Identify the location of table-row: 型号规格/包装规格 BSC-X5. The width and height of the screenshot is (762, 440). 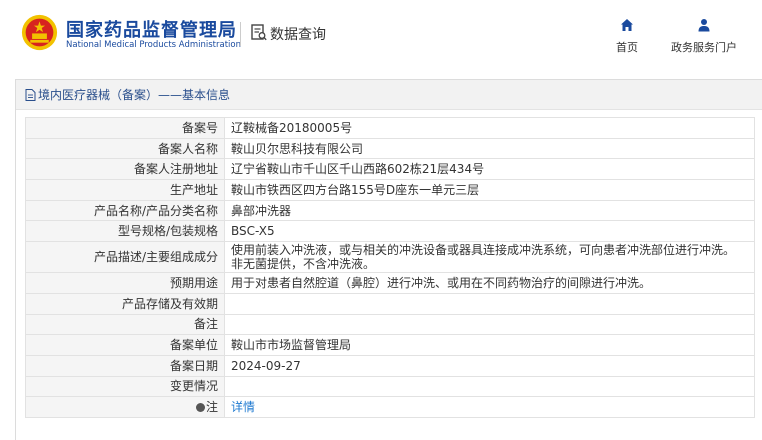
(390, 231).